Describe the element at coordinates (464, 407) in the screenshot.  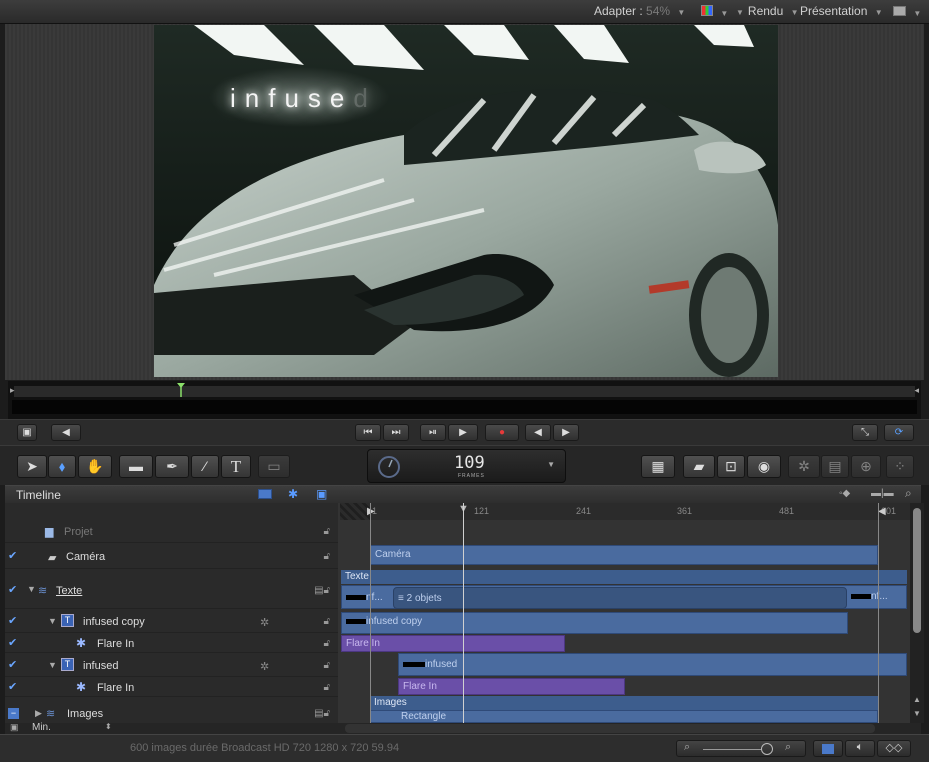
I see `mini-timeline-clip-area` at that location.